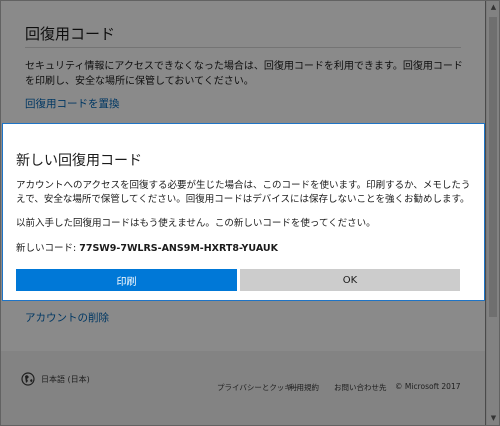 The image size is (500, 426). What do you see at coordinates (79, 161) in the screenshot?
I see `dialog-title: 新しい回復用コード` at bounding box center [79, 161].